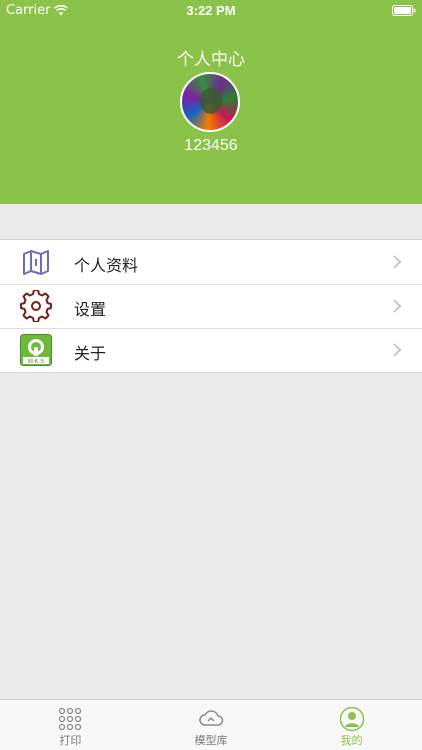 The width and height of the screenshot is (422, 750). Describe the element at coordinates (351, 719) in the screenshot. I see `person-icon` at that location.